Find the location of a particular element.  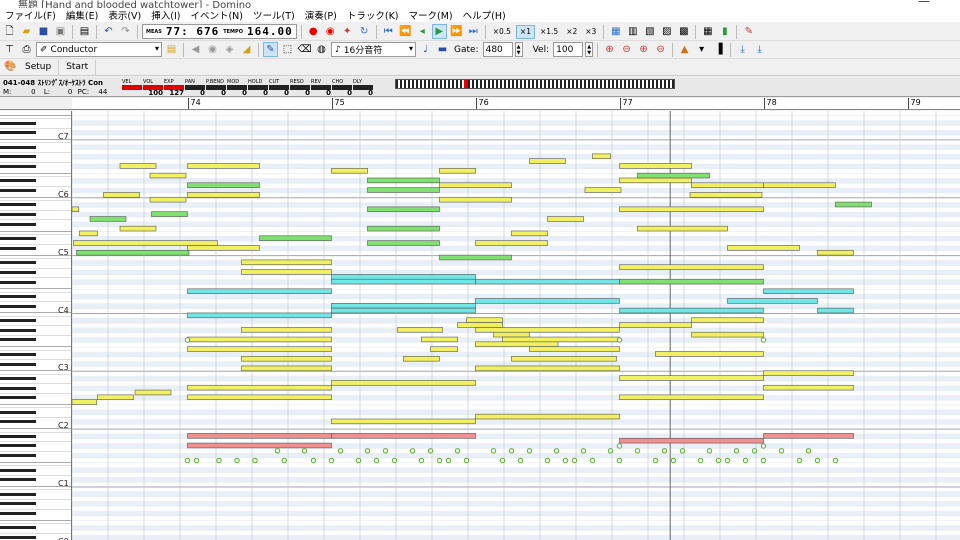

mute-icon: ◉ is located at coordinates (212, 49).